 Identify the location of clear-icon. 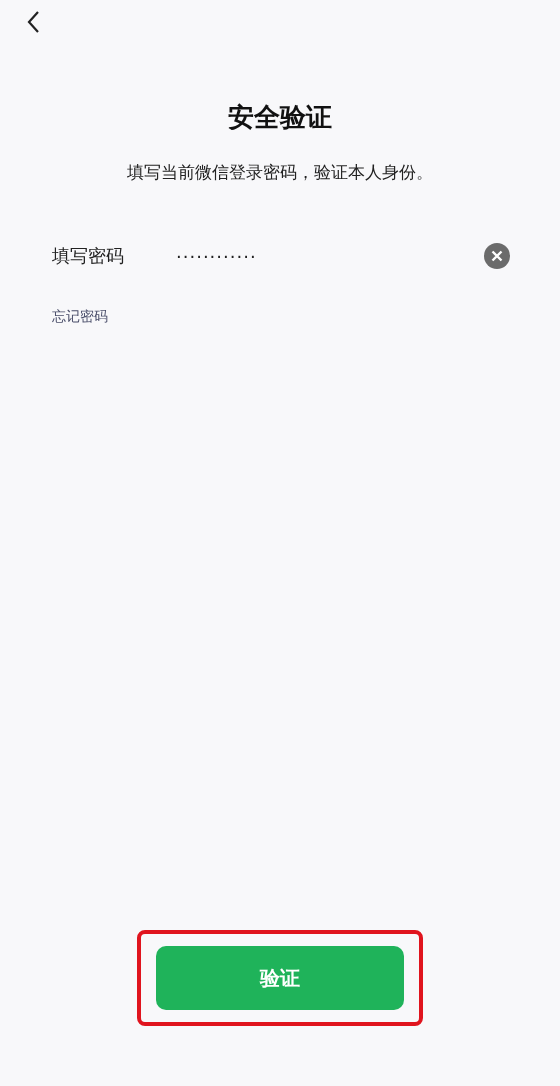
(497, 256).